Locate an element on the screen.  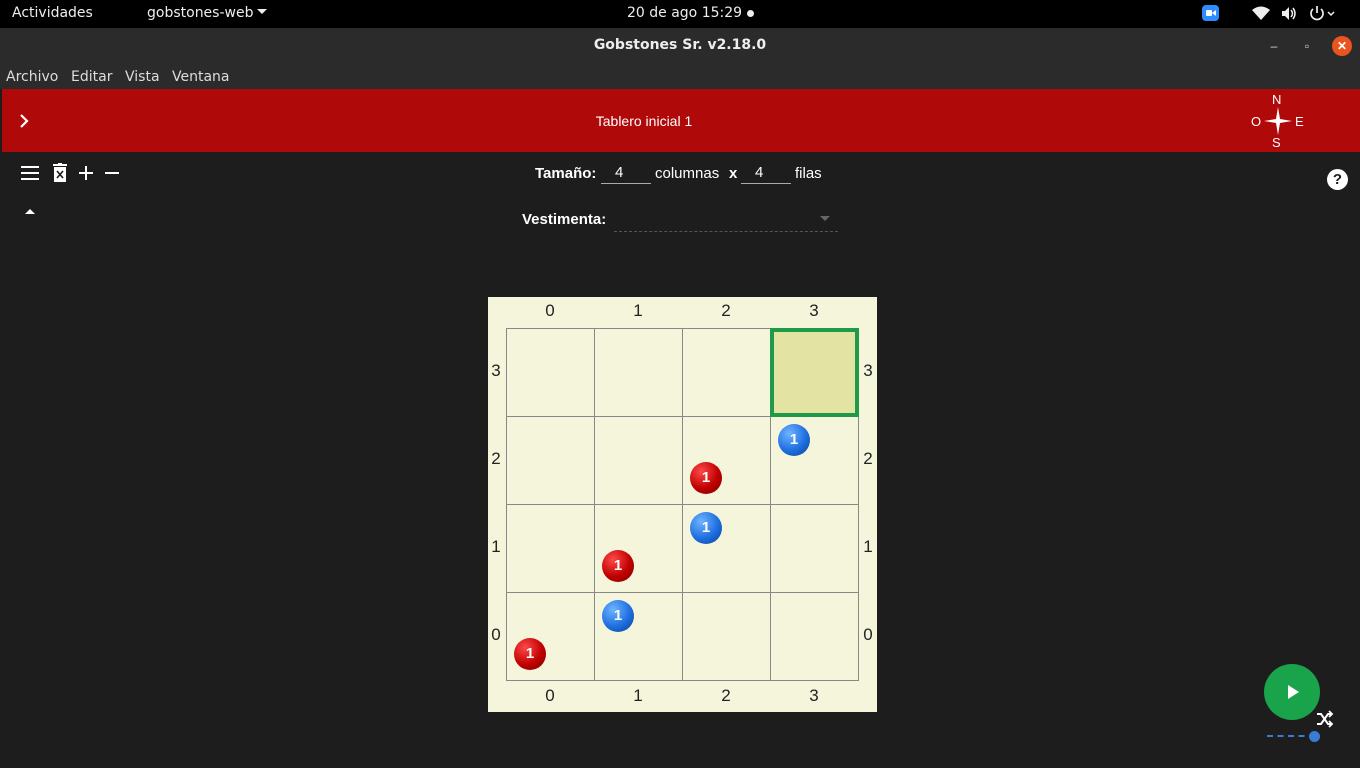
window-title-bar: Gobstones Sr. v2.18.0 – ▫ ✕ is located at coordinates (680, 45).